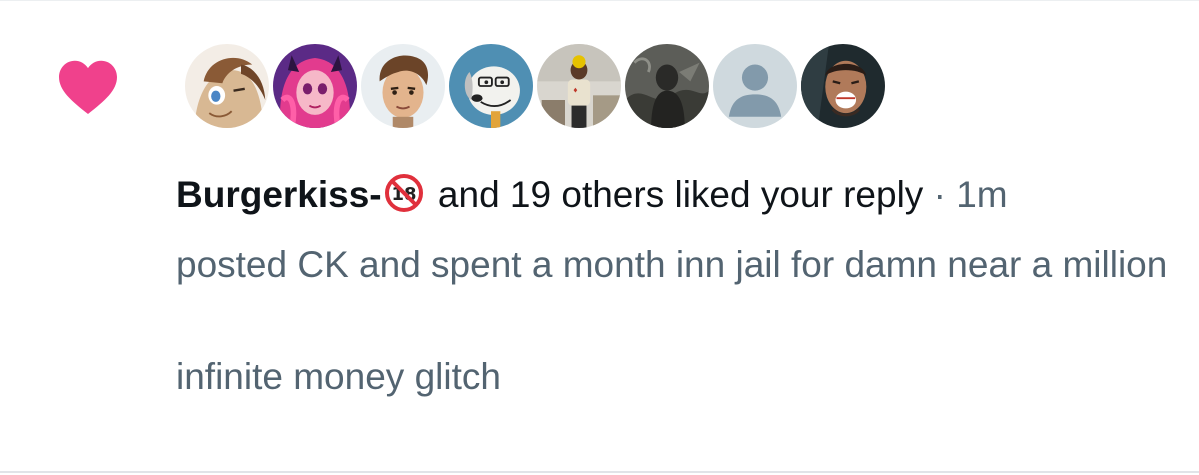 This screenshot has height=475, width=1199. What do you see at coordinates (843, 86) in the screenshot?
I see `avatar-screaming-man` at bounding box center [843, 86].